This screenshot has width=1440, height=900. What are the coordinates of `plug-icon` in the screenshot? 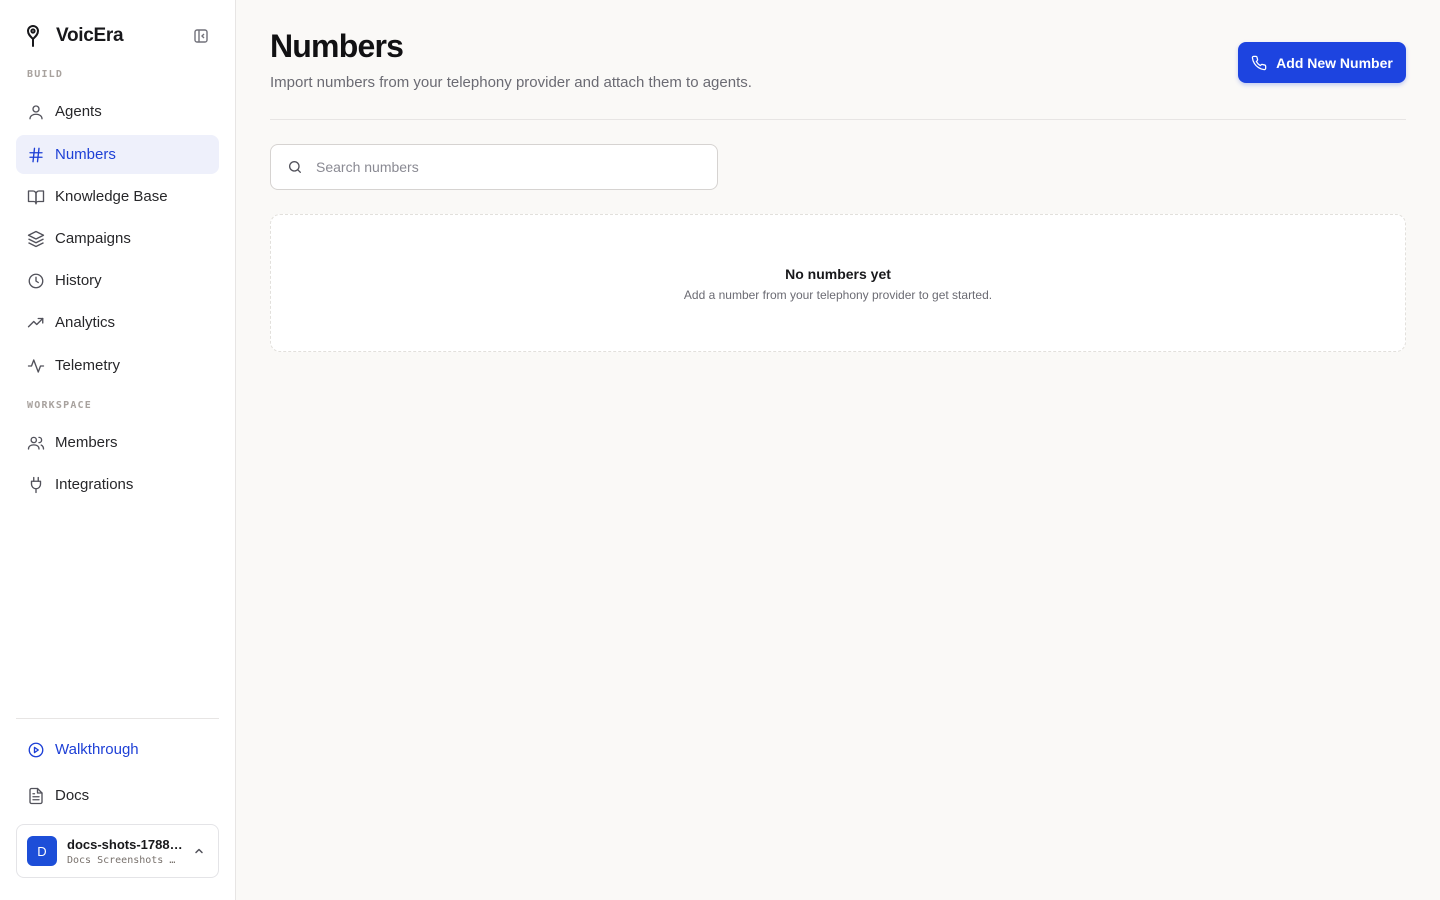 It's located at (35, 484).